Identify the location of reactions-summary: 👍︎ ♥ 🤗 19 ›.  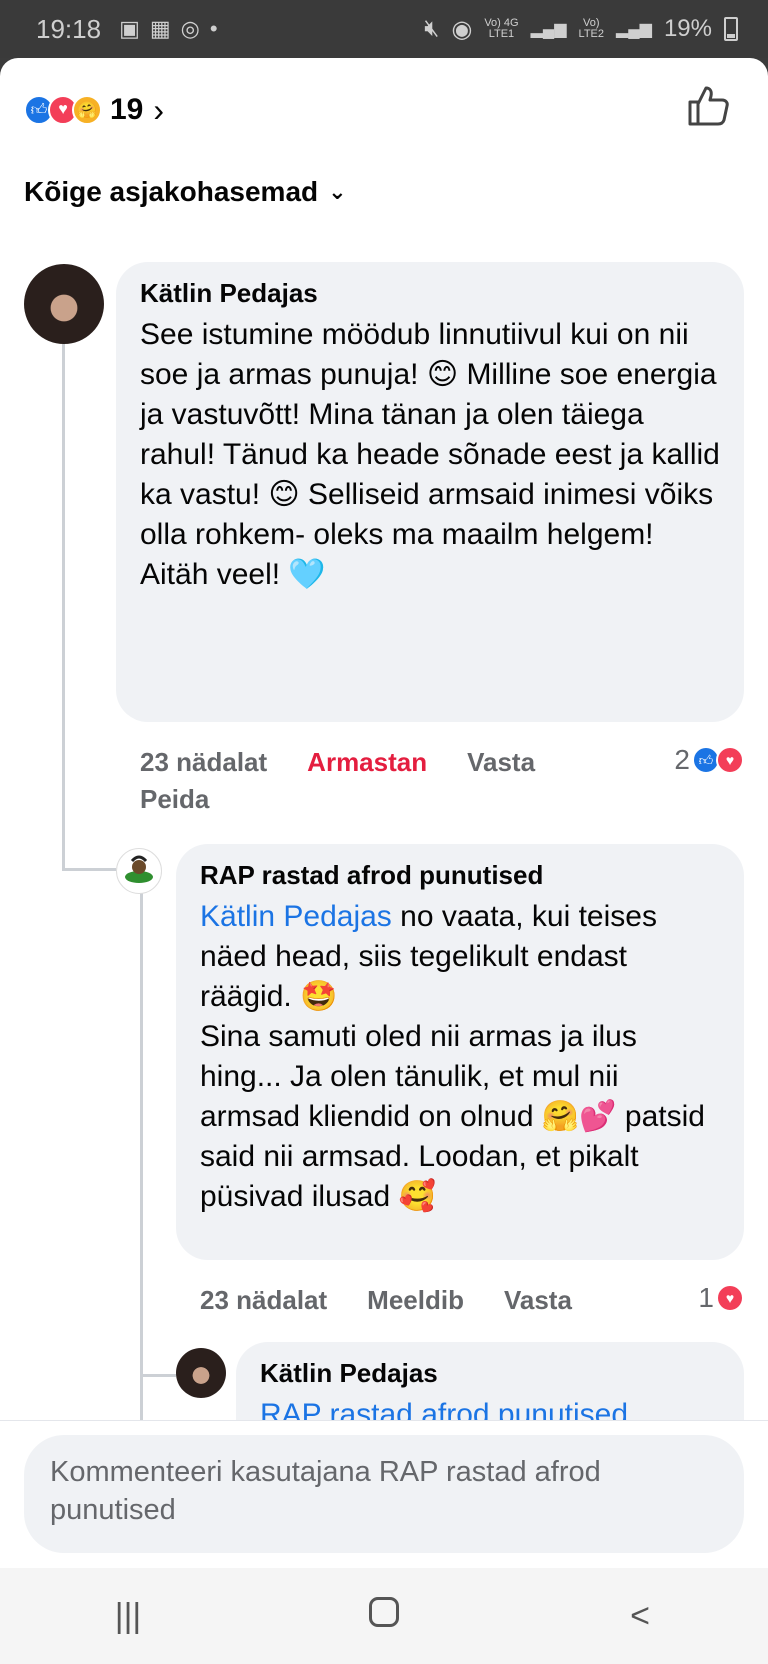
(94, 110).